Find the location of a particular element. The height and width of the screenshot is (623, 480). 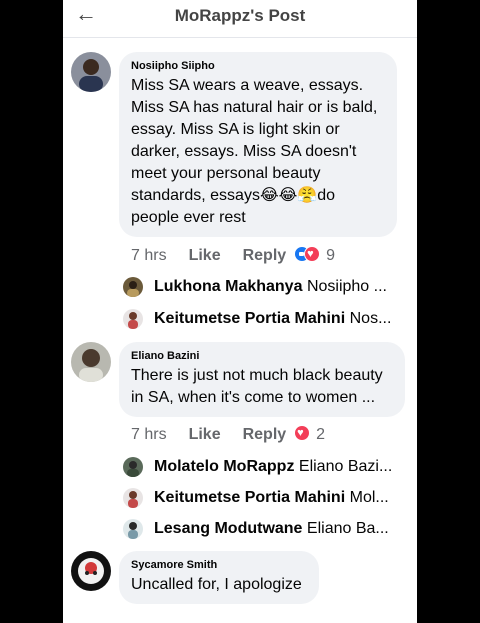

page-title: MoRappz's Post is located at coordinates (240, 15).